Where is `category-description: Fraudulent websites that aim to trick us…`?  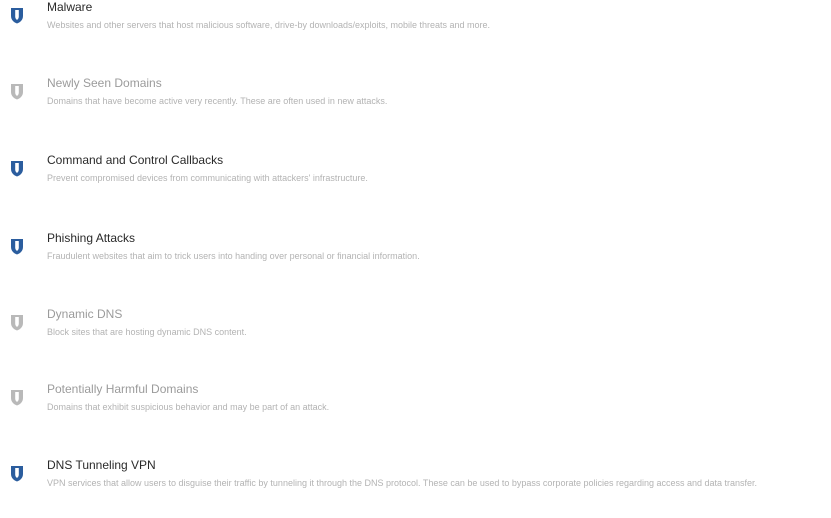 category-description: Fraudulent websites that aim to trick us… is located at coordinates (233, 256).